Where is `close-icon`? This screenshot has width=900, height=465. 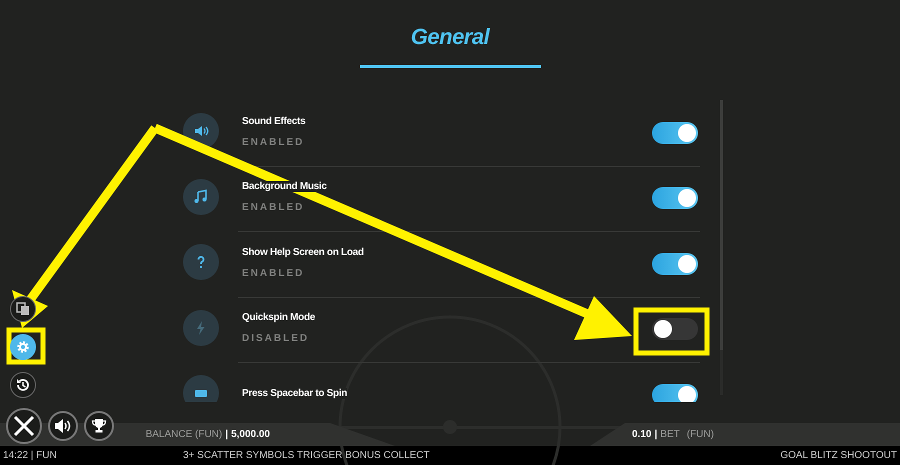
close-icon is located at coordinates (24, 426).